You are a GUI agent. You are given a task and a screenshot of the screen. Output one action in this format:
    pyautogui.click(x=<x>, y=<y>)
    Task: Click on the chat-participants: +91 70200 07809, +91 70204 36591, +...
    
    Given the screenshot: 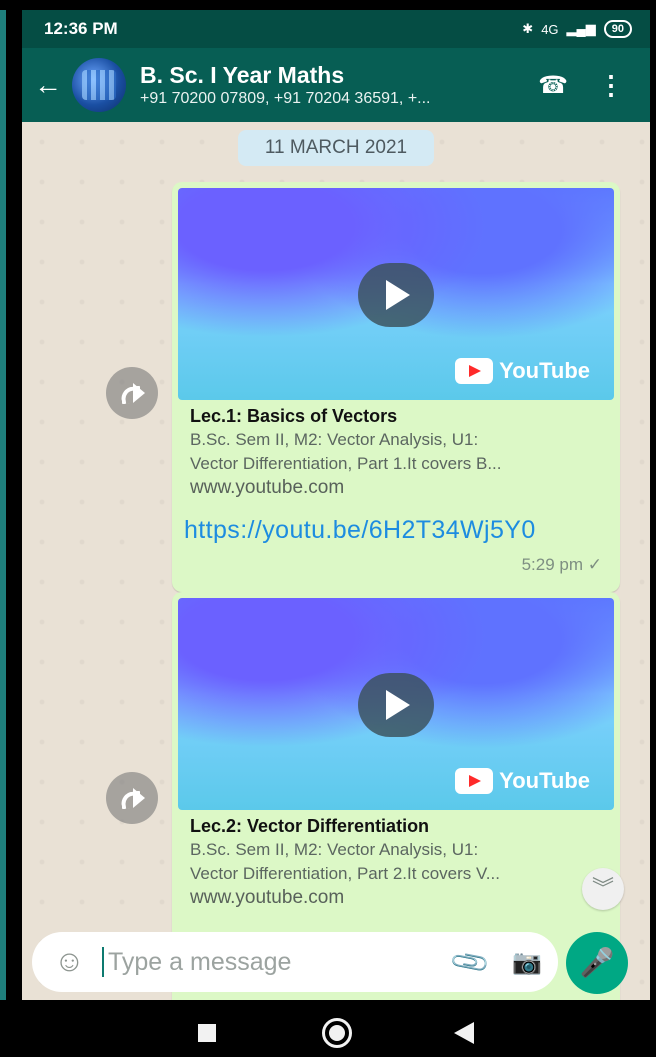 What is the action you would take?
    pyautogui.click(x=285, y=98)
    